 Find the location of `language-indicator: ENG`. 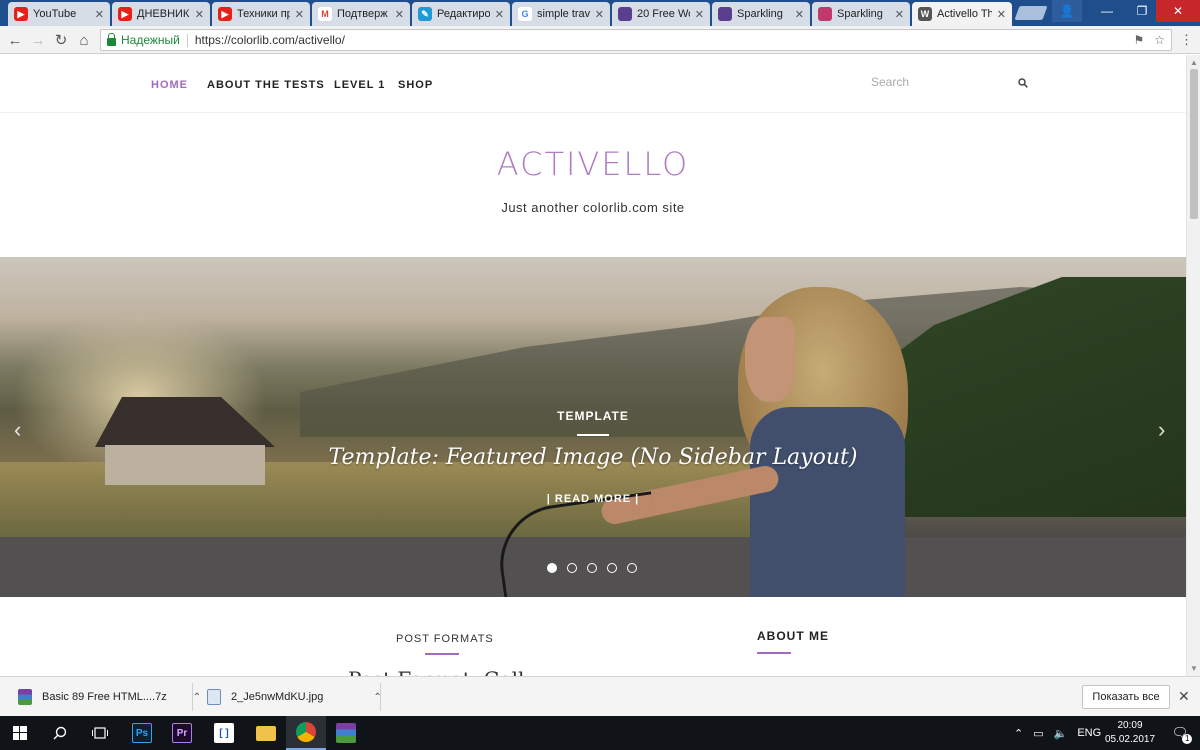

language-indicator: ENG is located at coordinates (1089, 733).